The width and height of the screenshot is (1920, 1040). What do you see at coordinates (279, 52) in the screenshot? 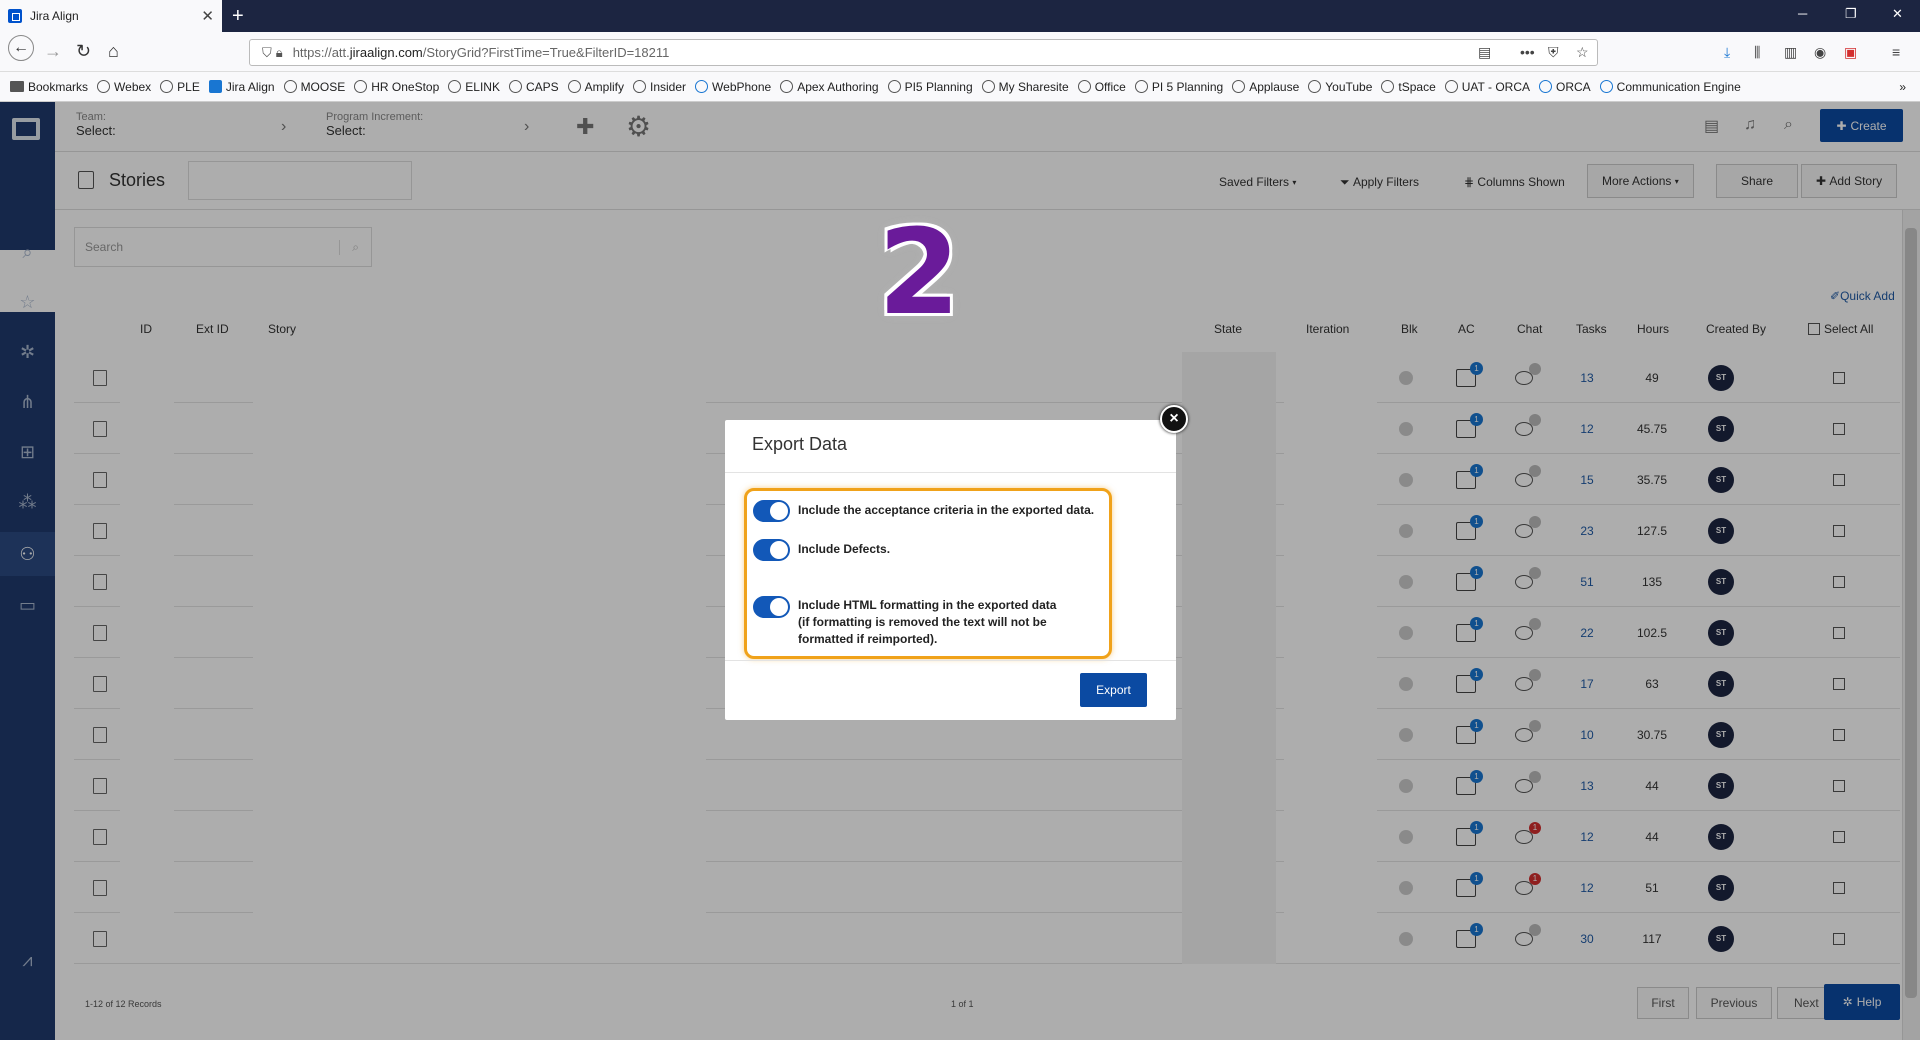
I see `lock-icon: 🔒︎` at bounding box center [279, 52].